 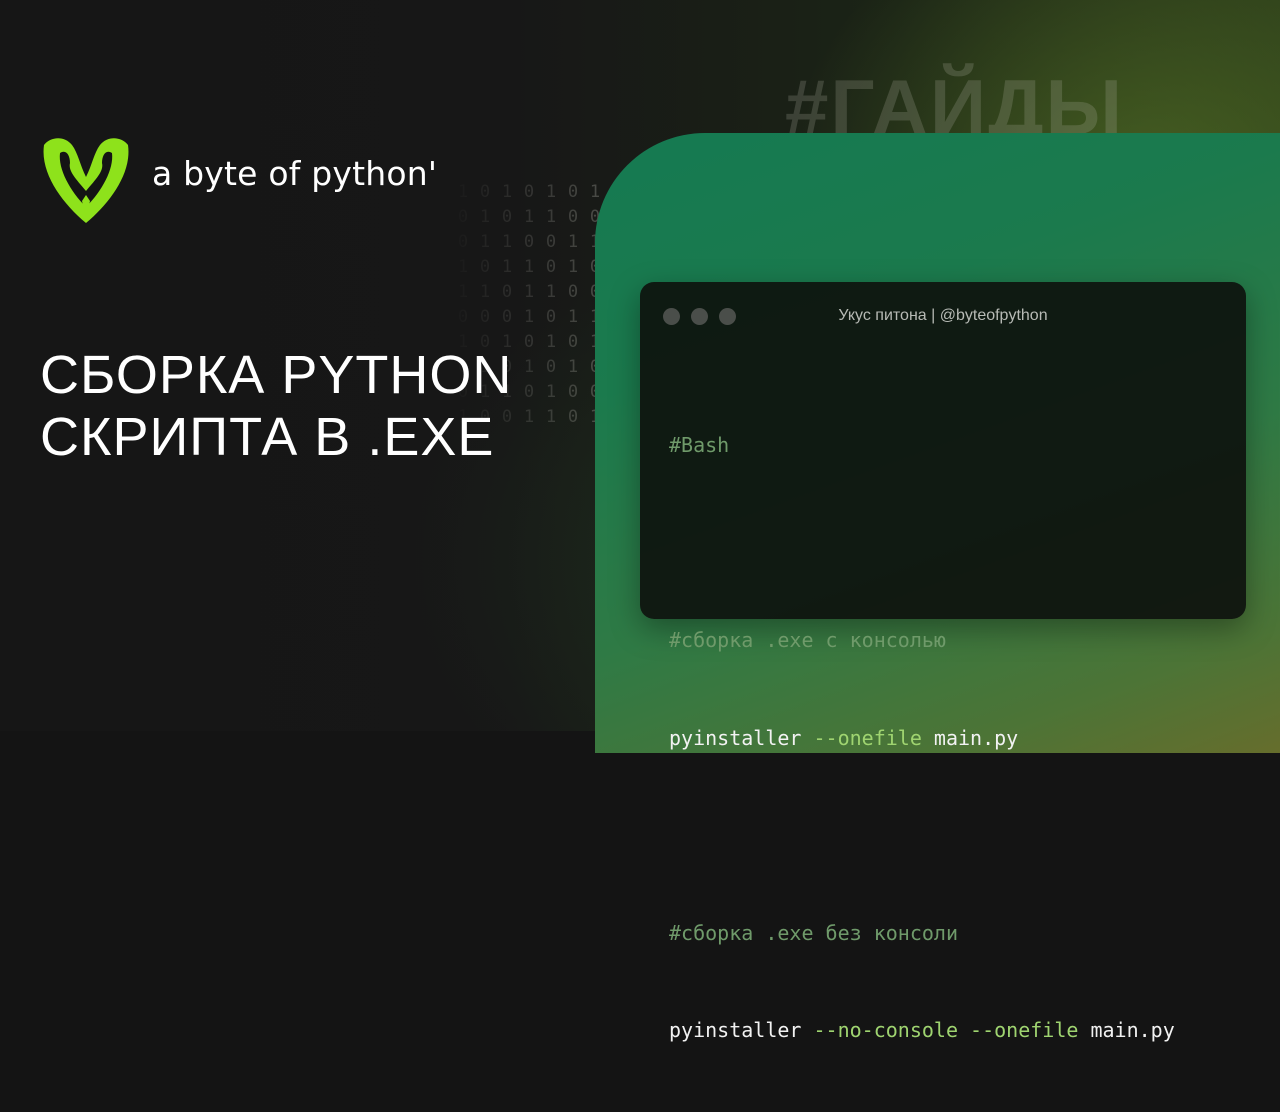 What do you see at coordinates (943, 315) in the screenshot?
I see `terminal-title: Укус питона | @byteofpython` at bounding box center [943, 315].